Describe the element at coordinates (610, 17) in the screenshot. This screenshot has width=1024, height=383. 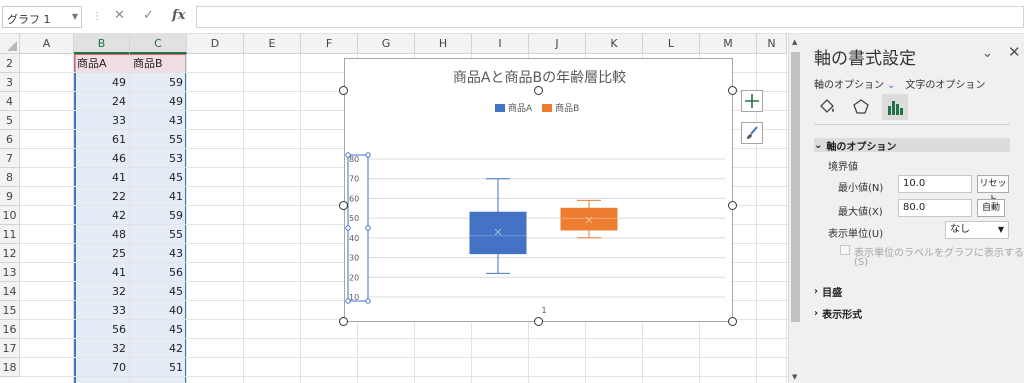
I see `formula-input` at that location.